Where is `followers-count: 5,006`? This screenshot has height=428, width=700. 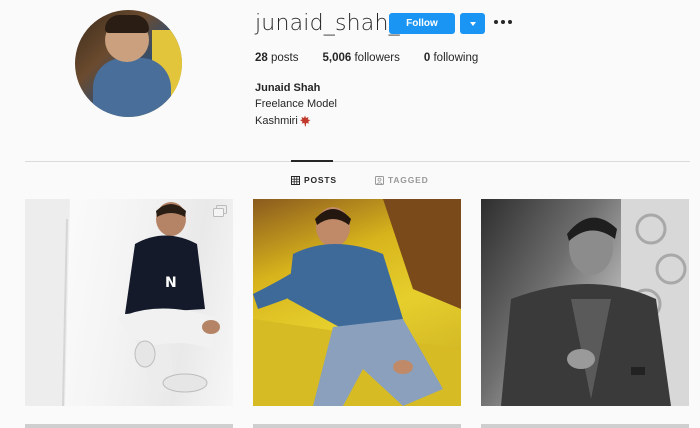 followers-count: 5,006 is located at coordinates (337, 58).